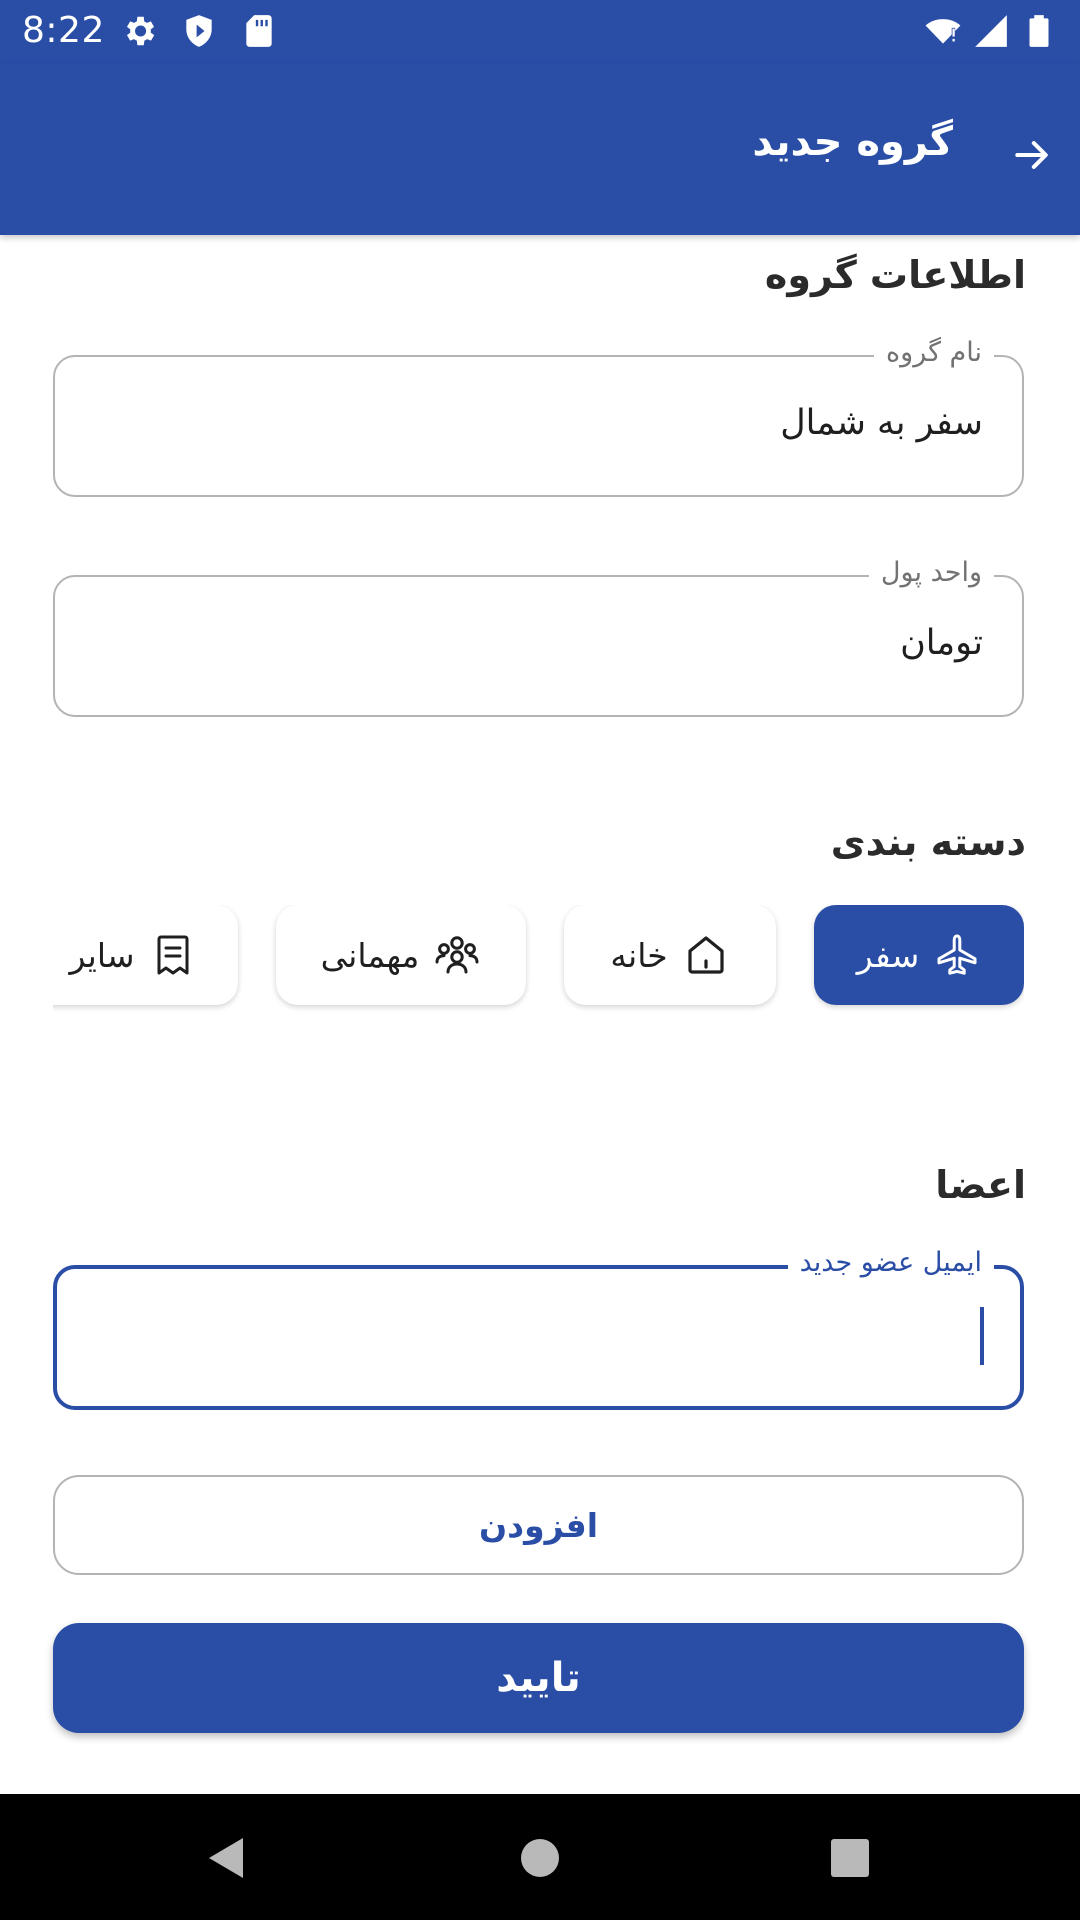  Describe the element at coordinates (538, 635) in the screenshot. I see `currency-field: واحد پول تومان` at that location.